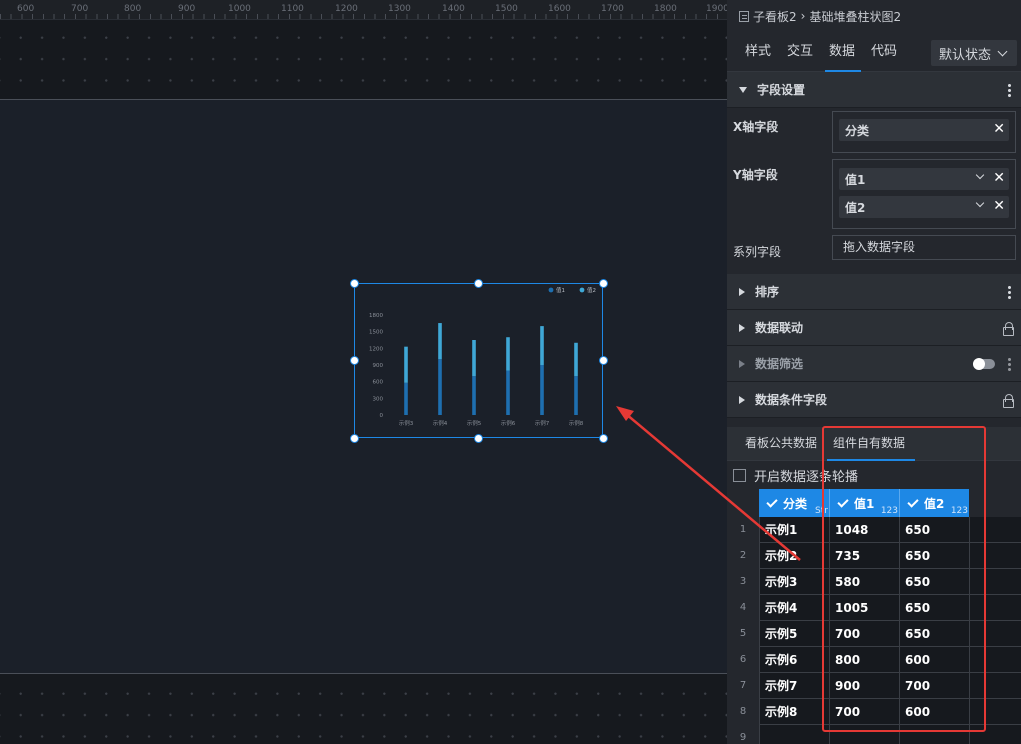 This screenshot has width=1021, height=744. I want to click on resize-handle-sw, so click(354, 438).